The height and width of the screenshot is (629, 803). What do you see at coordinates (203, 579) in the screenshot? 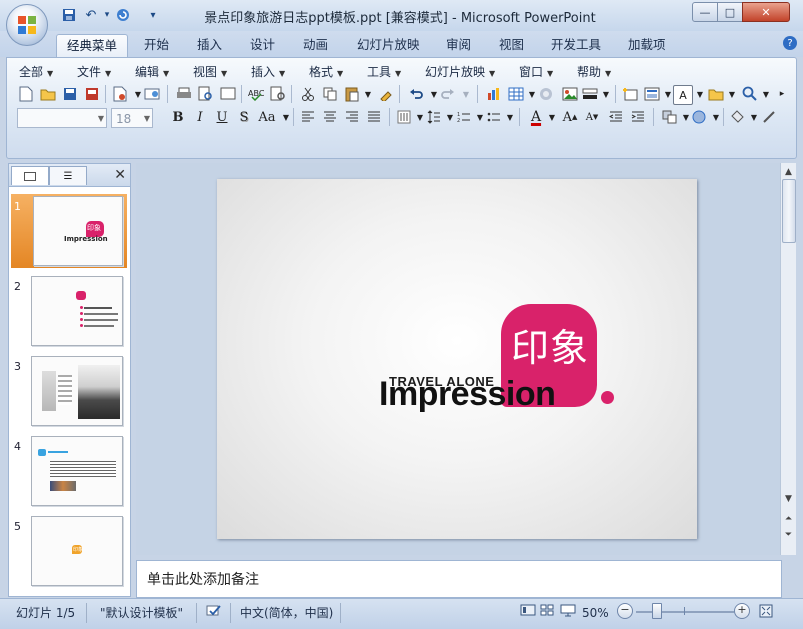
I see `notes-placeholder: 单击此处添加备注` at bounding box center [203, 579].